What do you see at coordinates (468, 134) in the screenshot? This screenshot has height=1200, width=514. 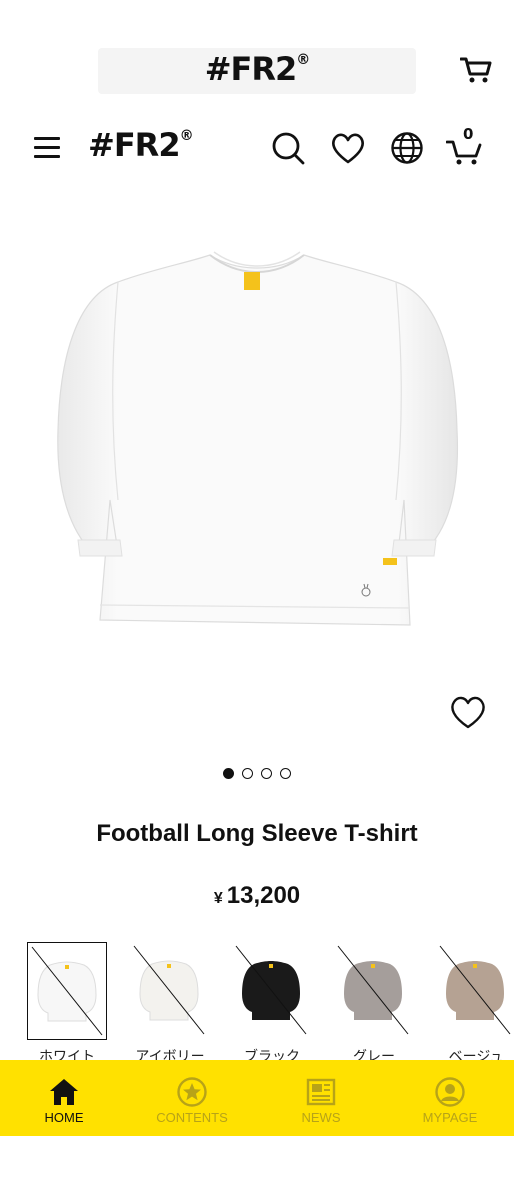 I see `cart-count-badge: 0` at bounding box center [468, 134].